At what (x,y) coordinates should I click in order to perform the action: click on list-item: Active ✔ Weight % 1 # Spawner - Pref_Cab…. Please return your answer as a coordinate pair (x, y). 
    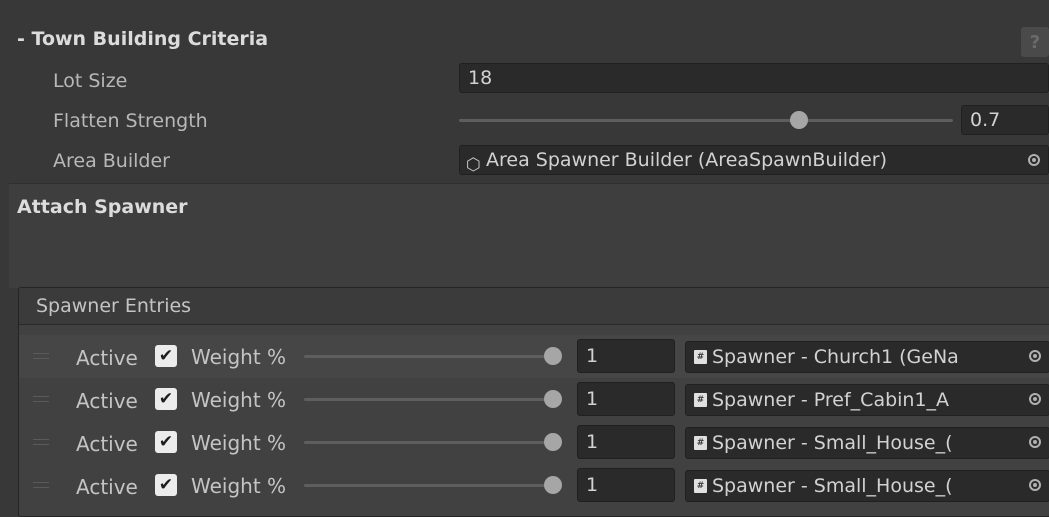
    Looking at the image, I should click on (534, 399).